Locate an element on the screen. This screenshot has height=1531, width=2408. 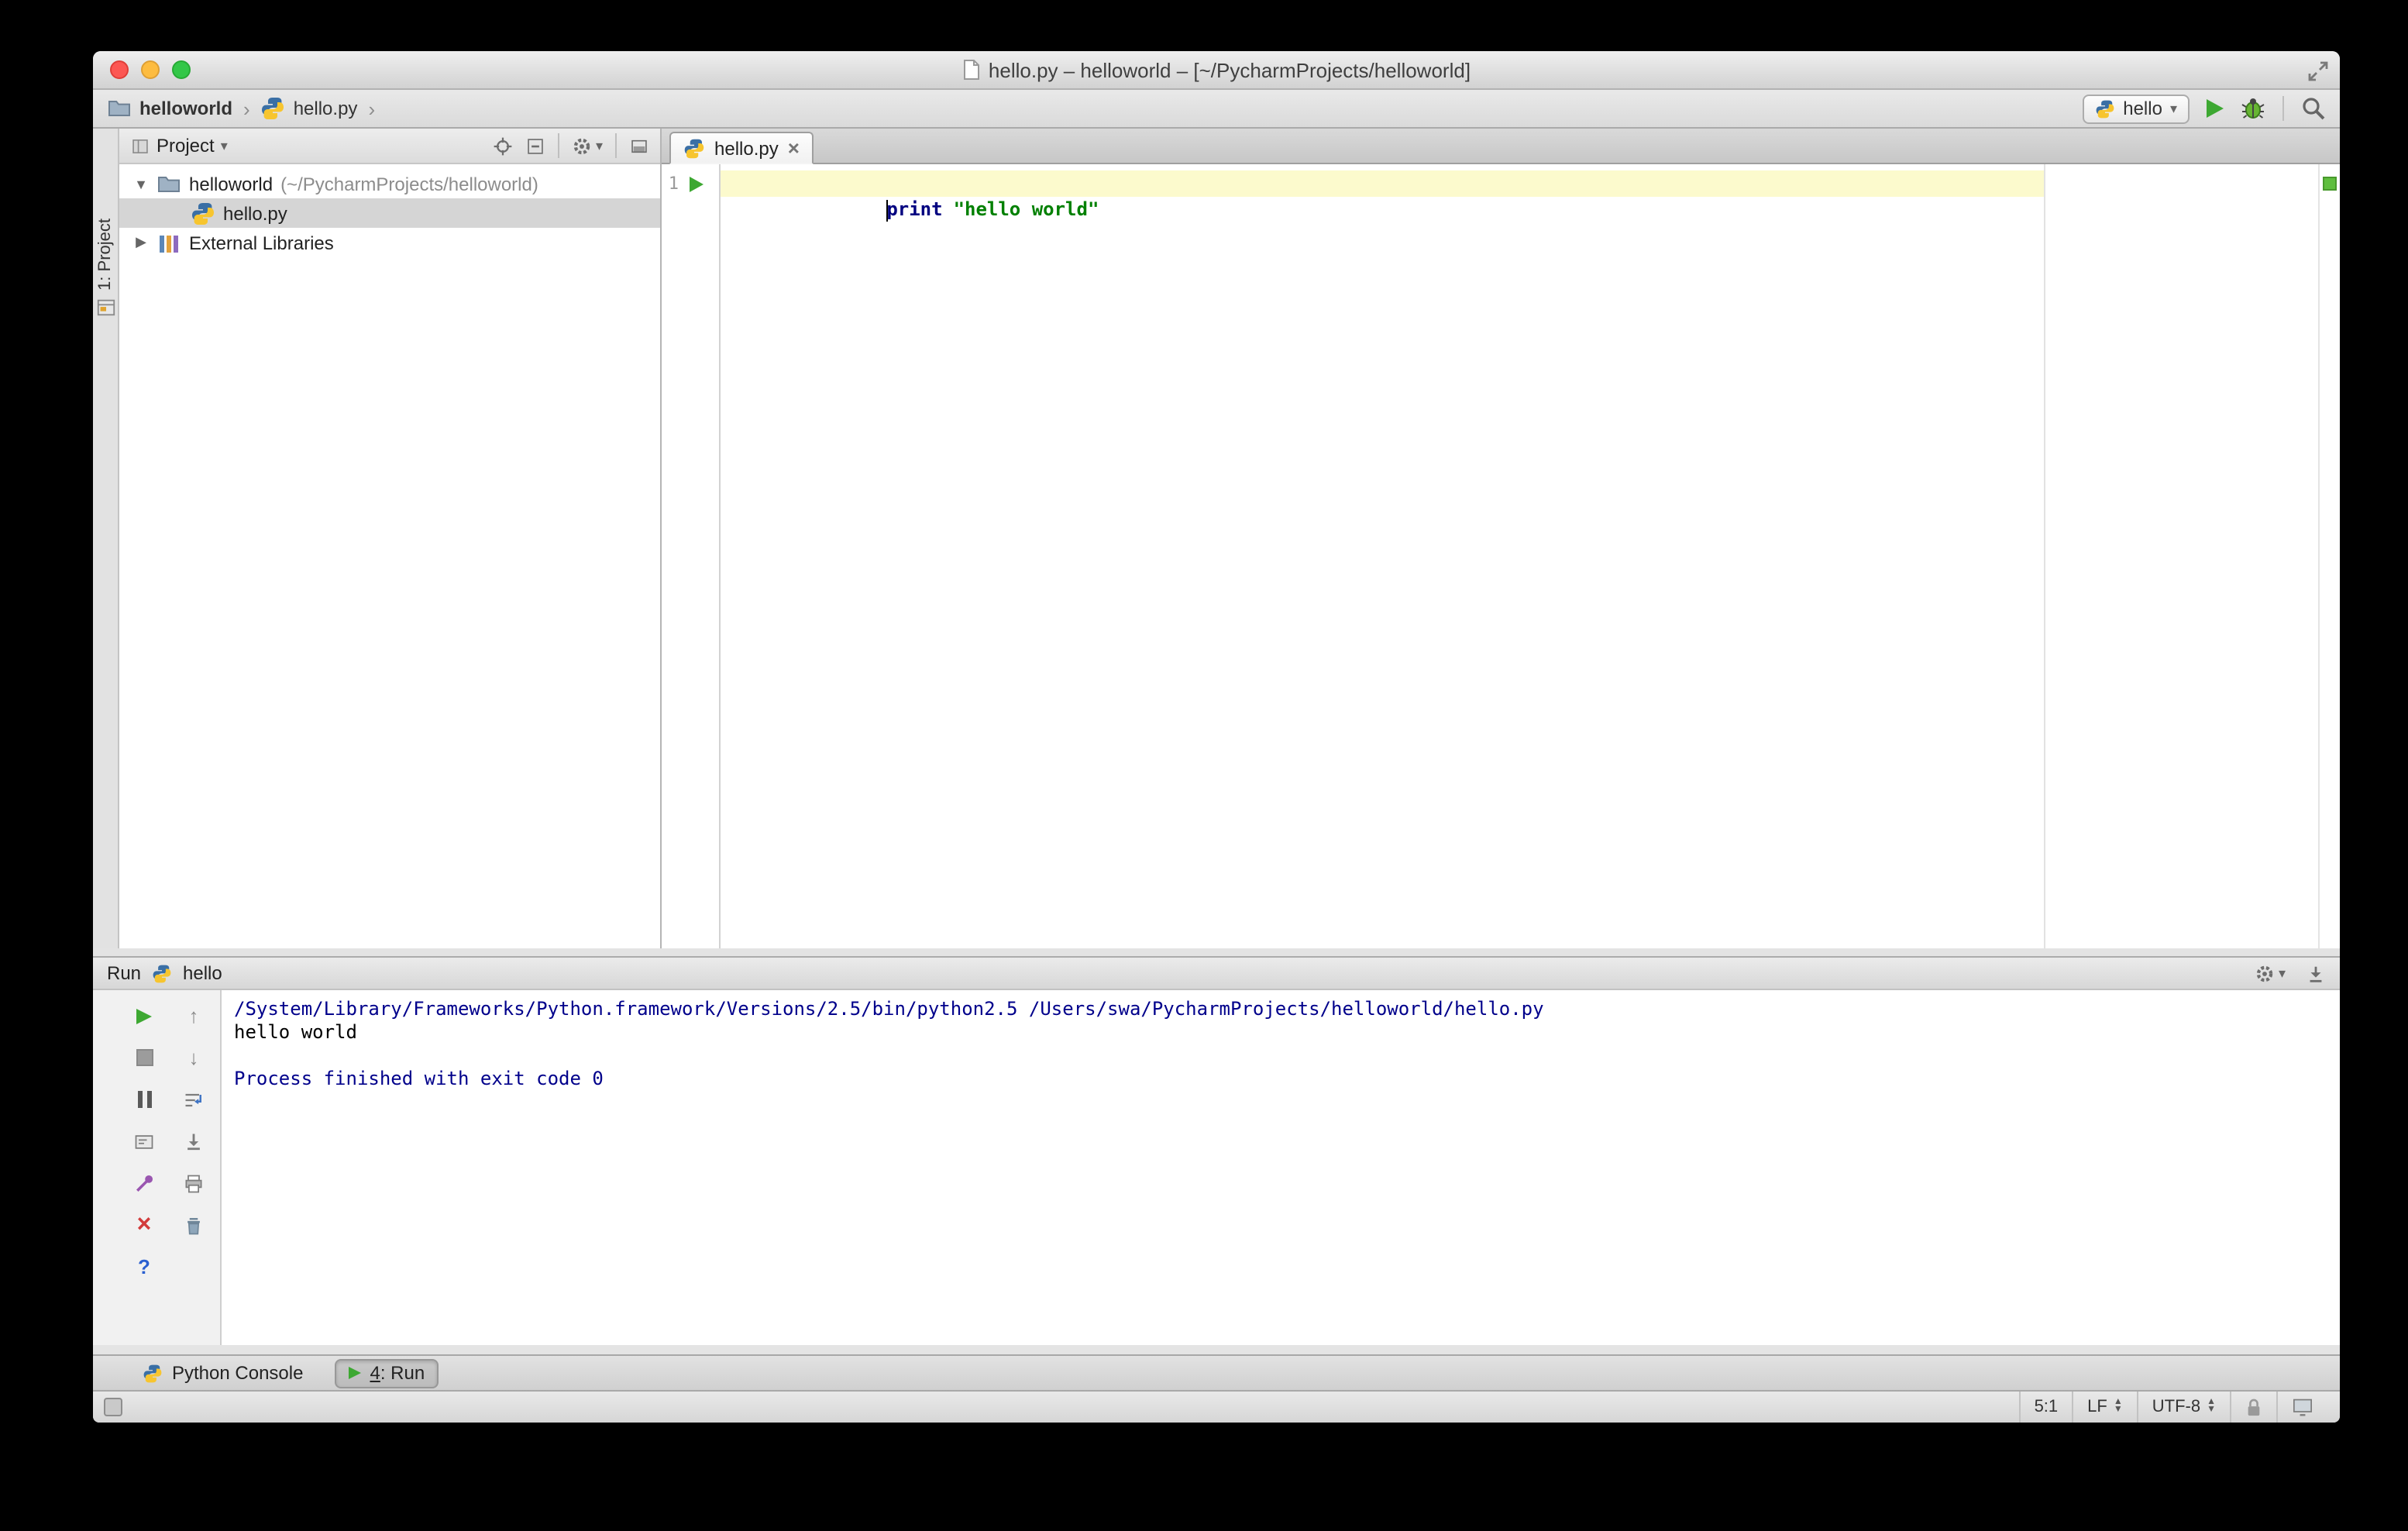
run-button is located at coordinates (2215, 108).